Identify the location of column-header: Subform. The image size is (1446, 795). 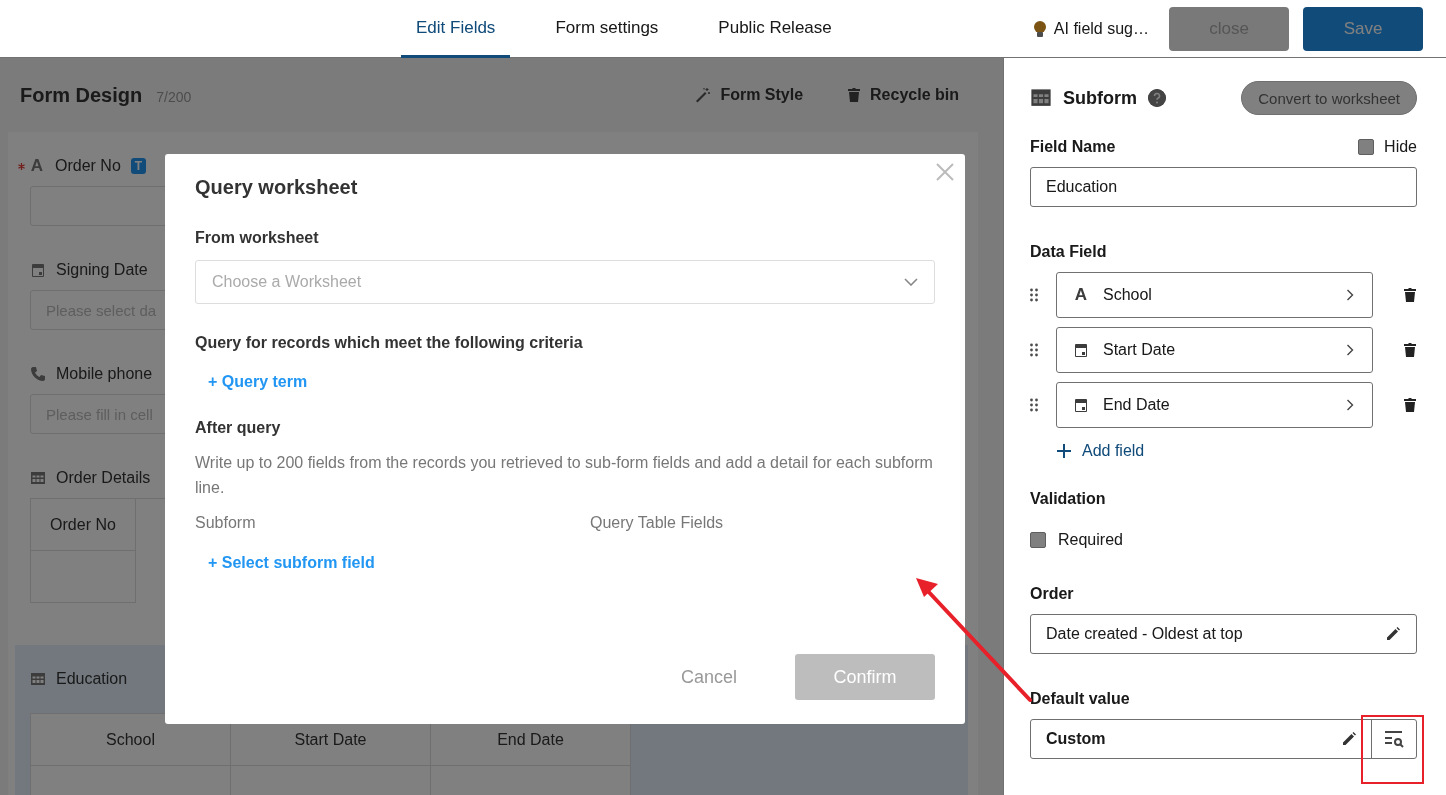
(226, 523).